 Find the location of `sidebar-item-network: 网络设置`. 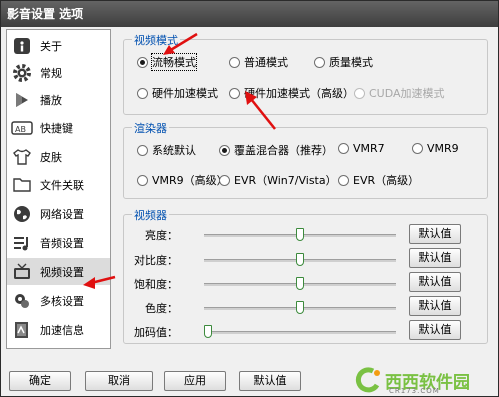

sidebar-item-network: 网络设置 is located at coordinates (58, 213).